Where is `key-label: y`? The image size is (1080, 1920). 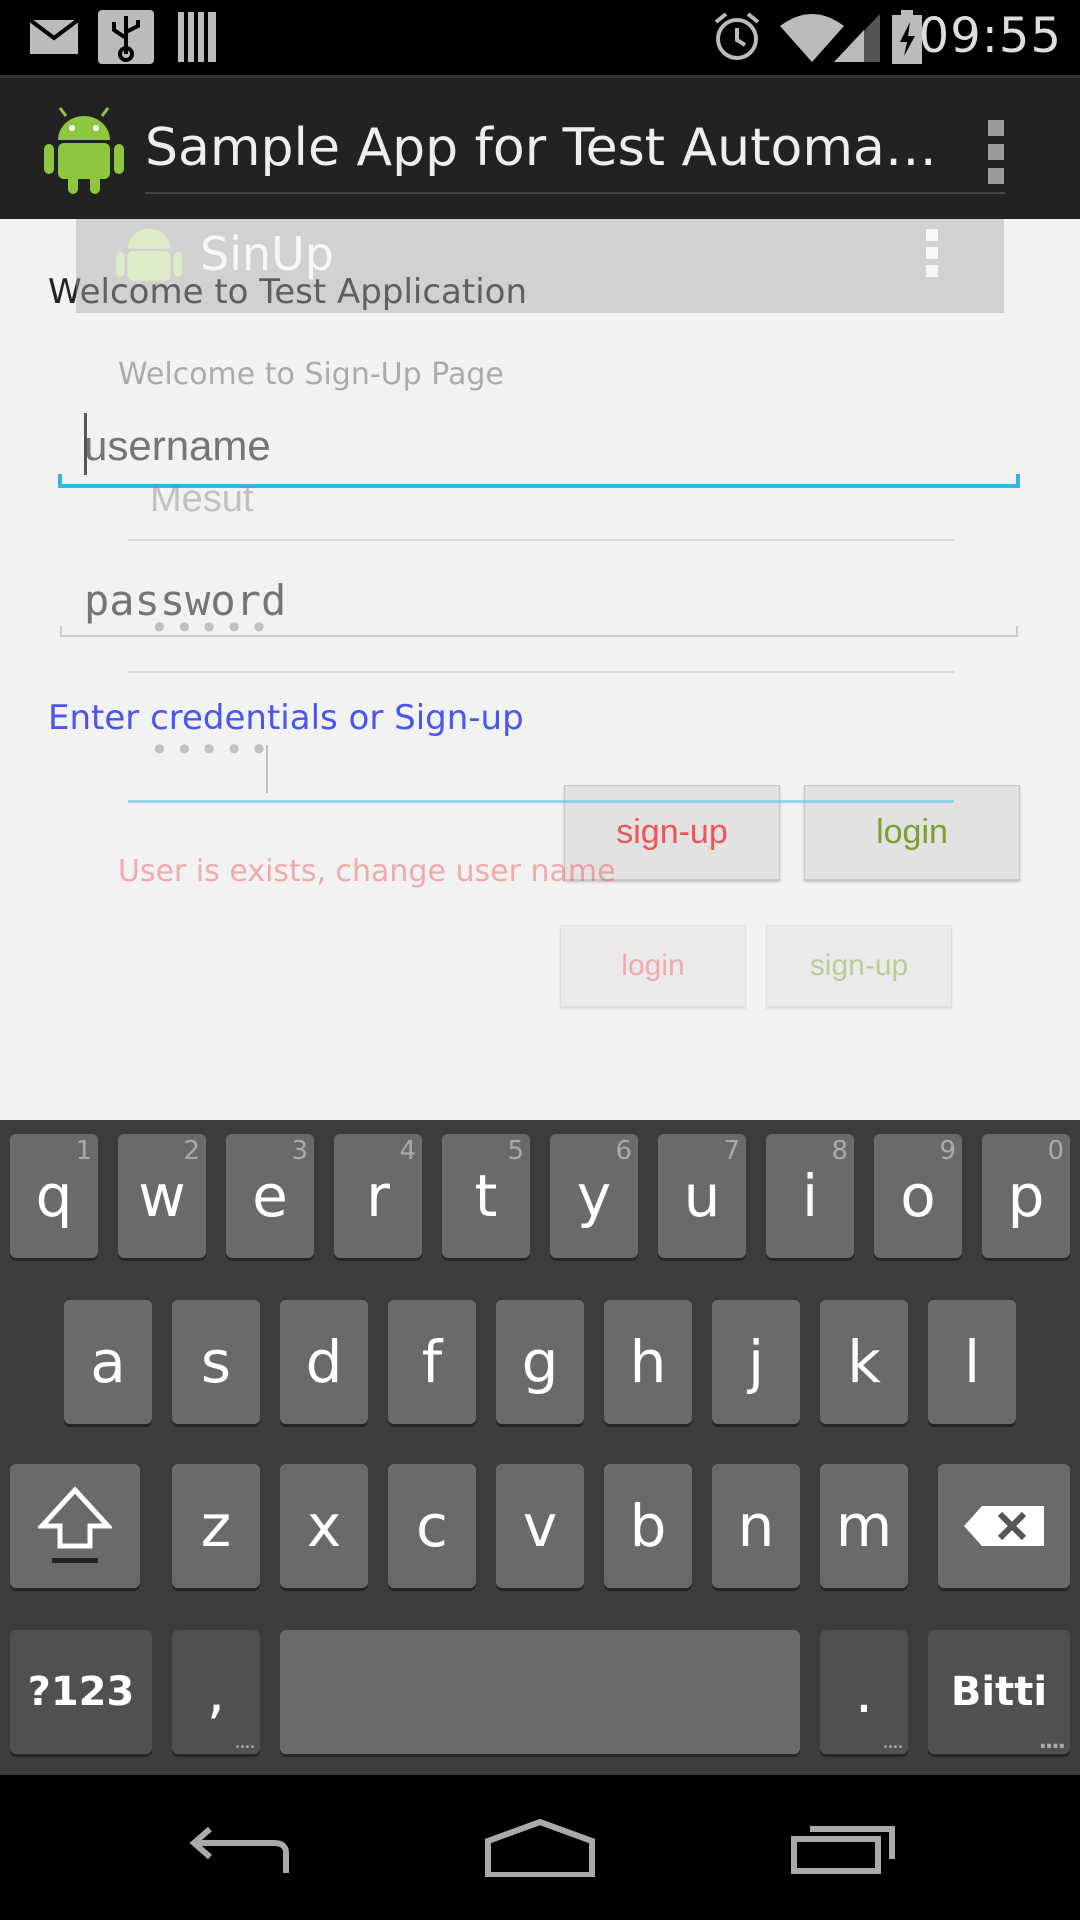 key-label: y is located at coordinates (594, 1196).